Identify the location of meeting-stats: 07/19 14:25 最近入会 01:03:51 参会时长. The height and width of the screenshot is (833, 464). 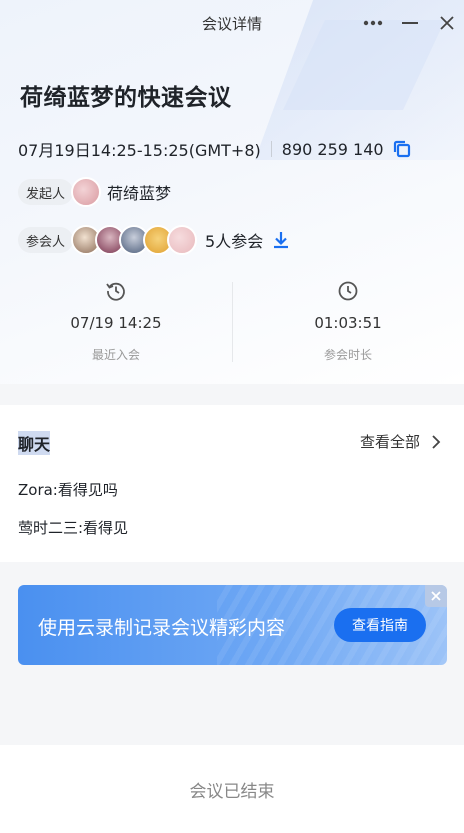
(232, 321).